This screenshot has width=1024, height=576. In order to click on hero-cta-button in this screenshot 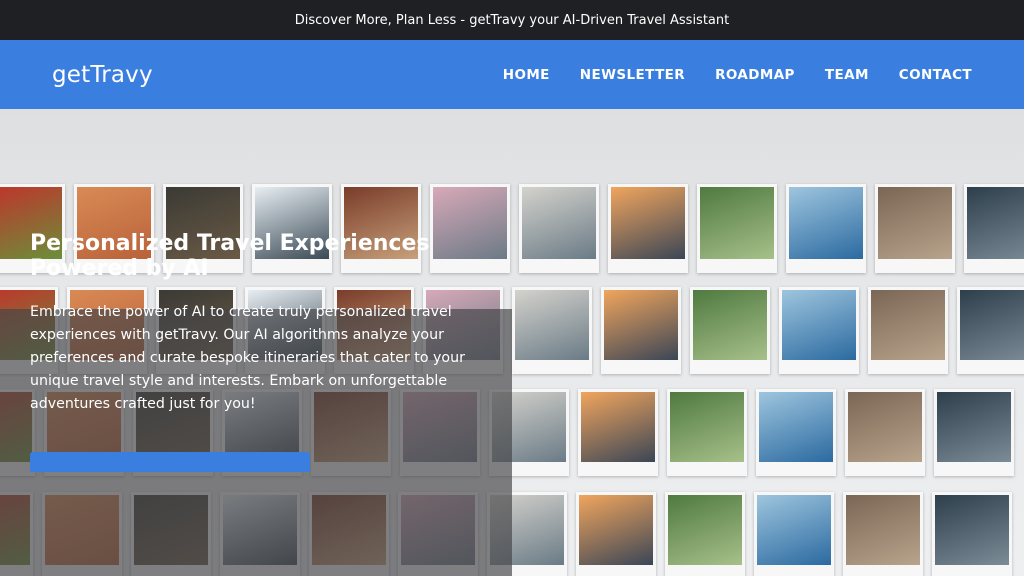, I will do `click(170, 462)`.